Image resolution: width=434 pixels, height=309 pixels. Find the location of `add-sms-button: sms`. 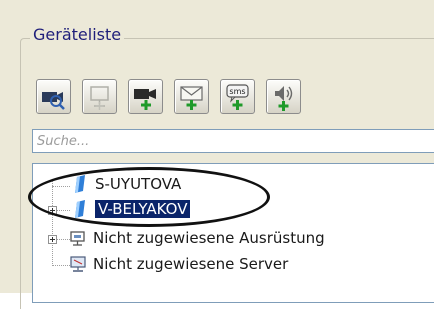

add-sms-button: sms is located at coordinates (237, 96).